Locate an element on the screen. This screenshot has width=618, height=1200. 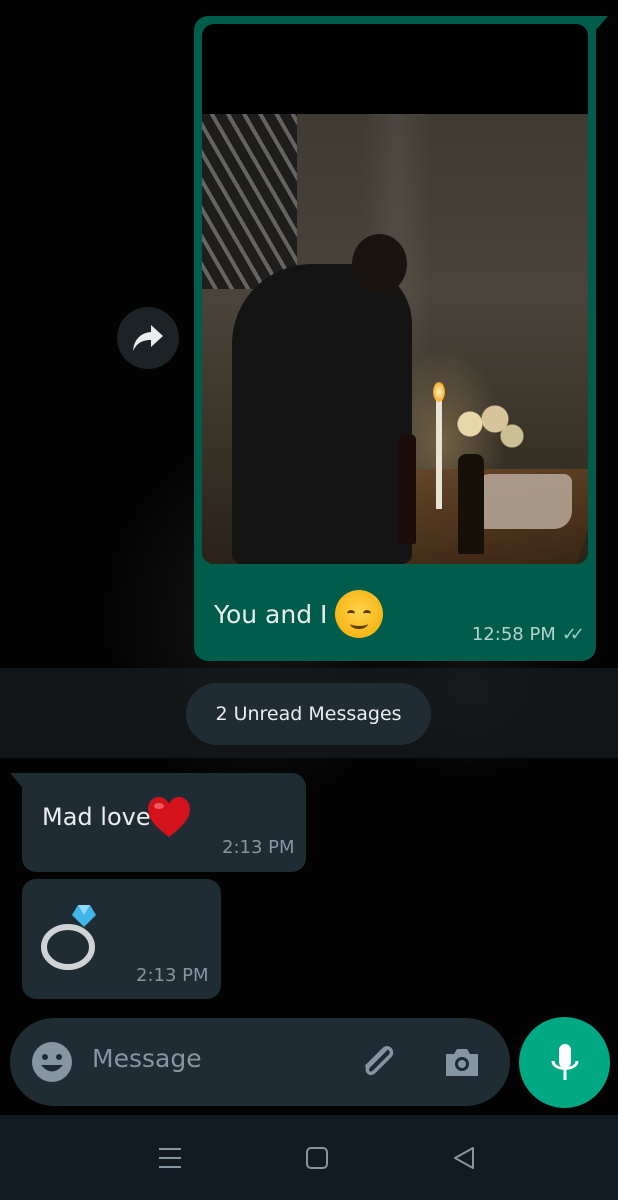
mic-icon is located at coordinates (564, 1061).